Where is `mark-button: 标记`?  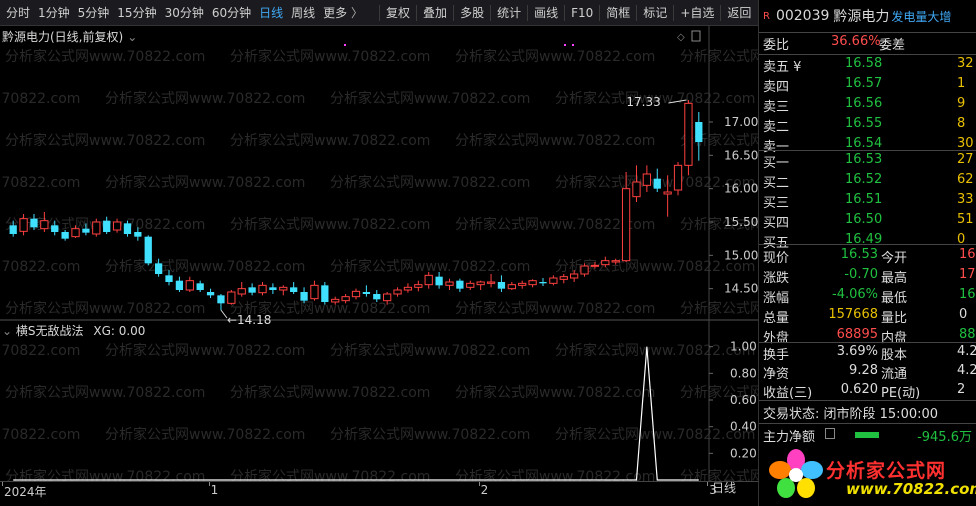
mark-button: 标记 is located at coordinates (655, 13).